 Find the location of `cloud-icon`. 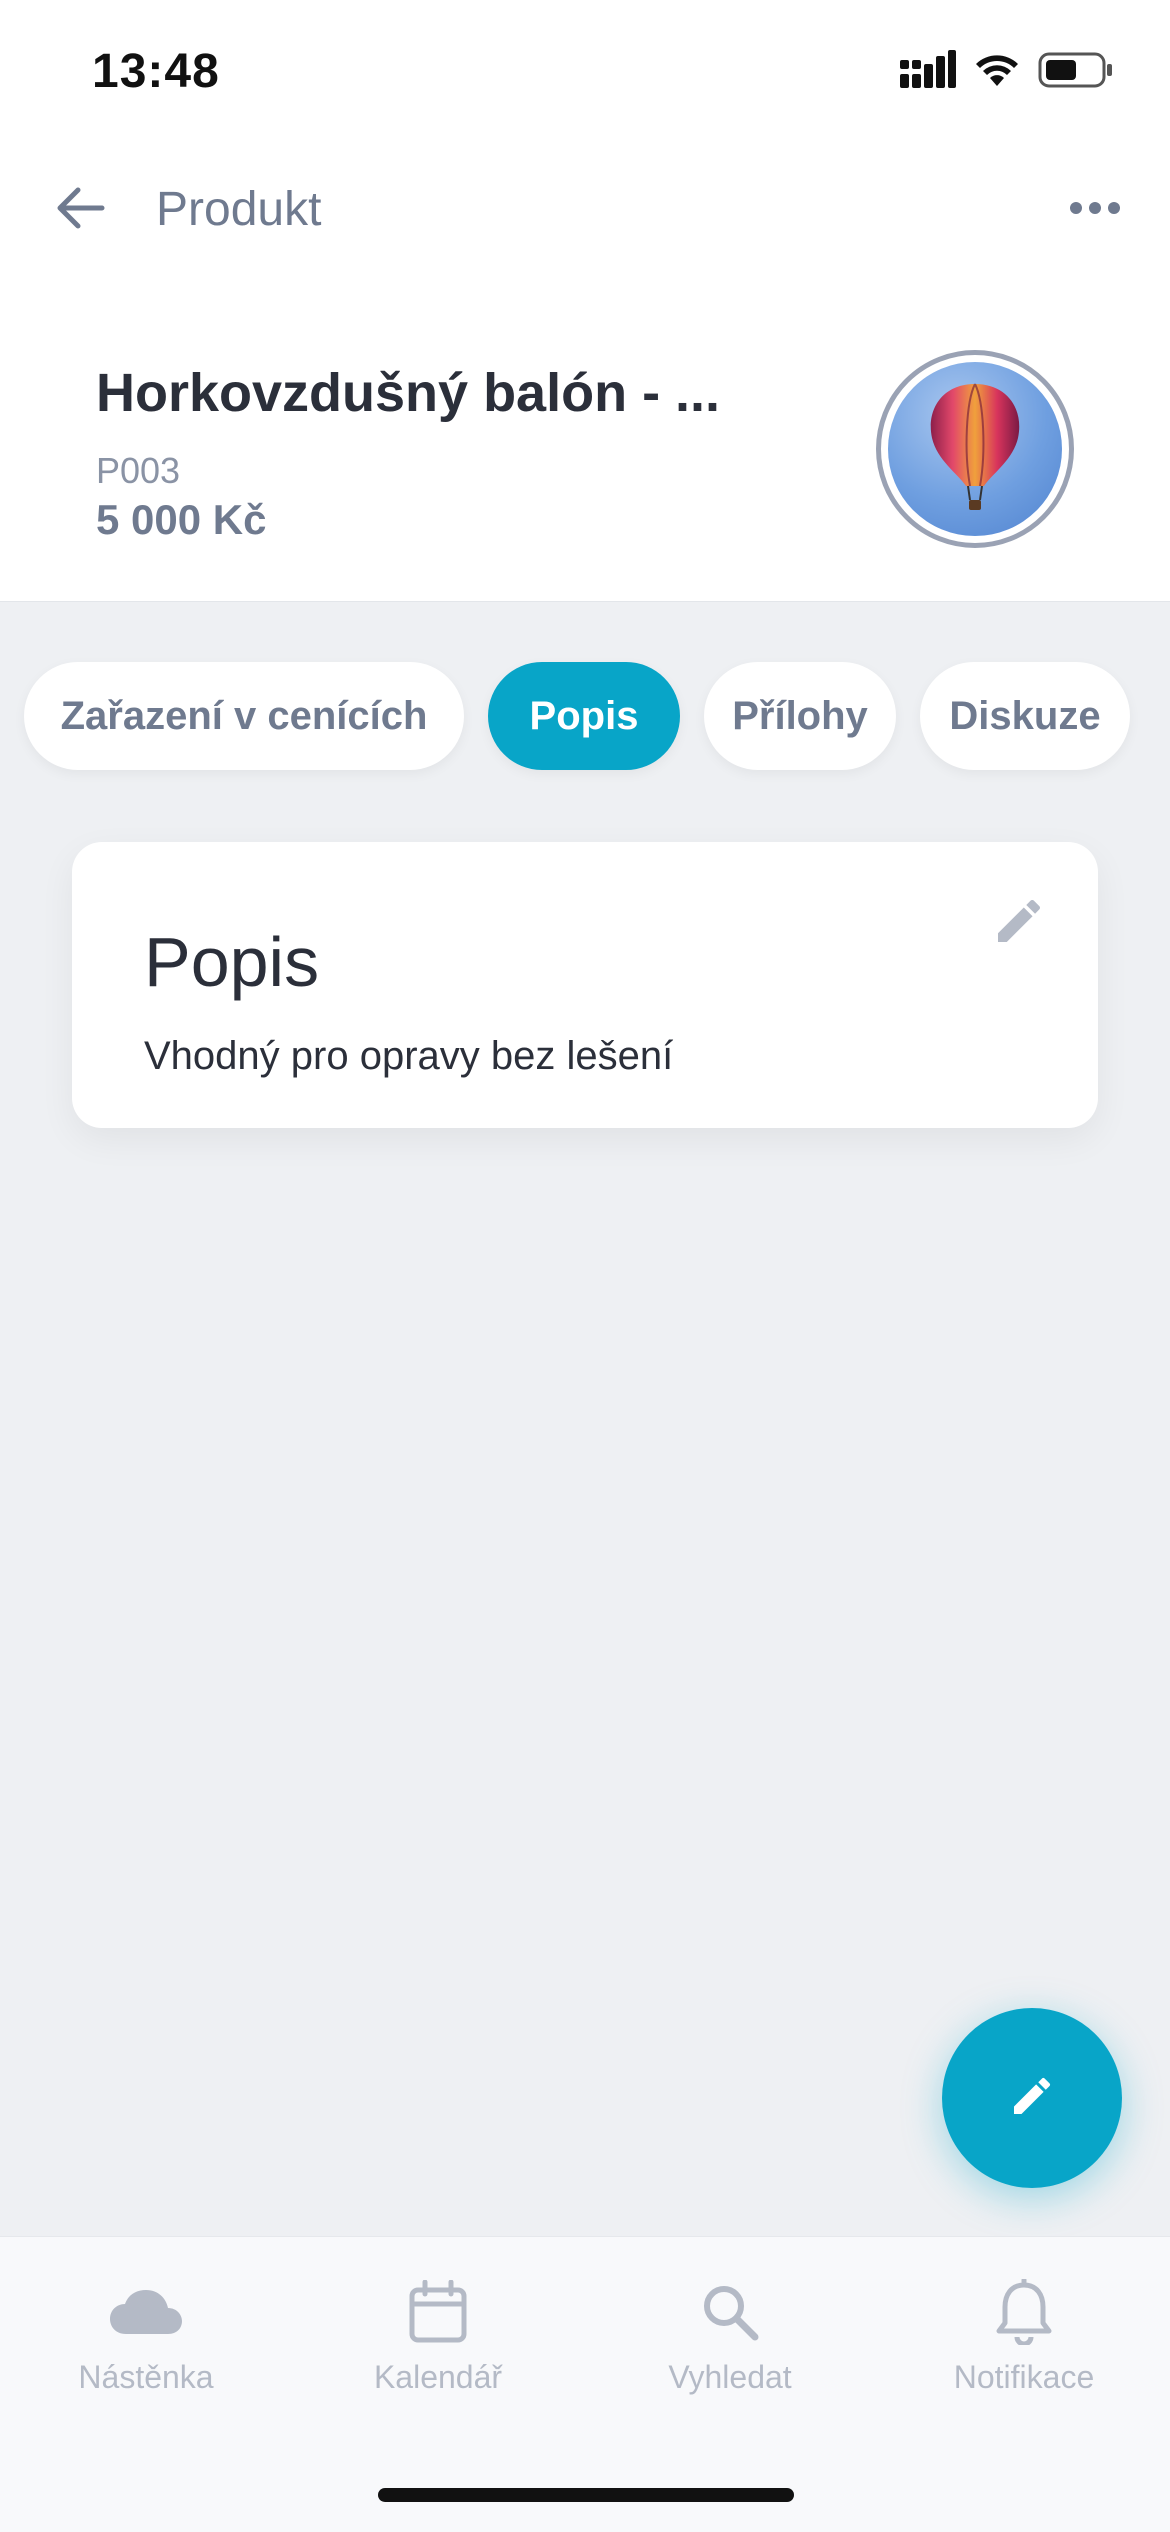

cloud-icon is located at coordinates (146, 2312).